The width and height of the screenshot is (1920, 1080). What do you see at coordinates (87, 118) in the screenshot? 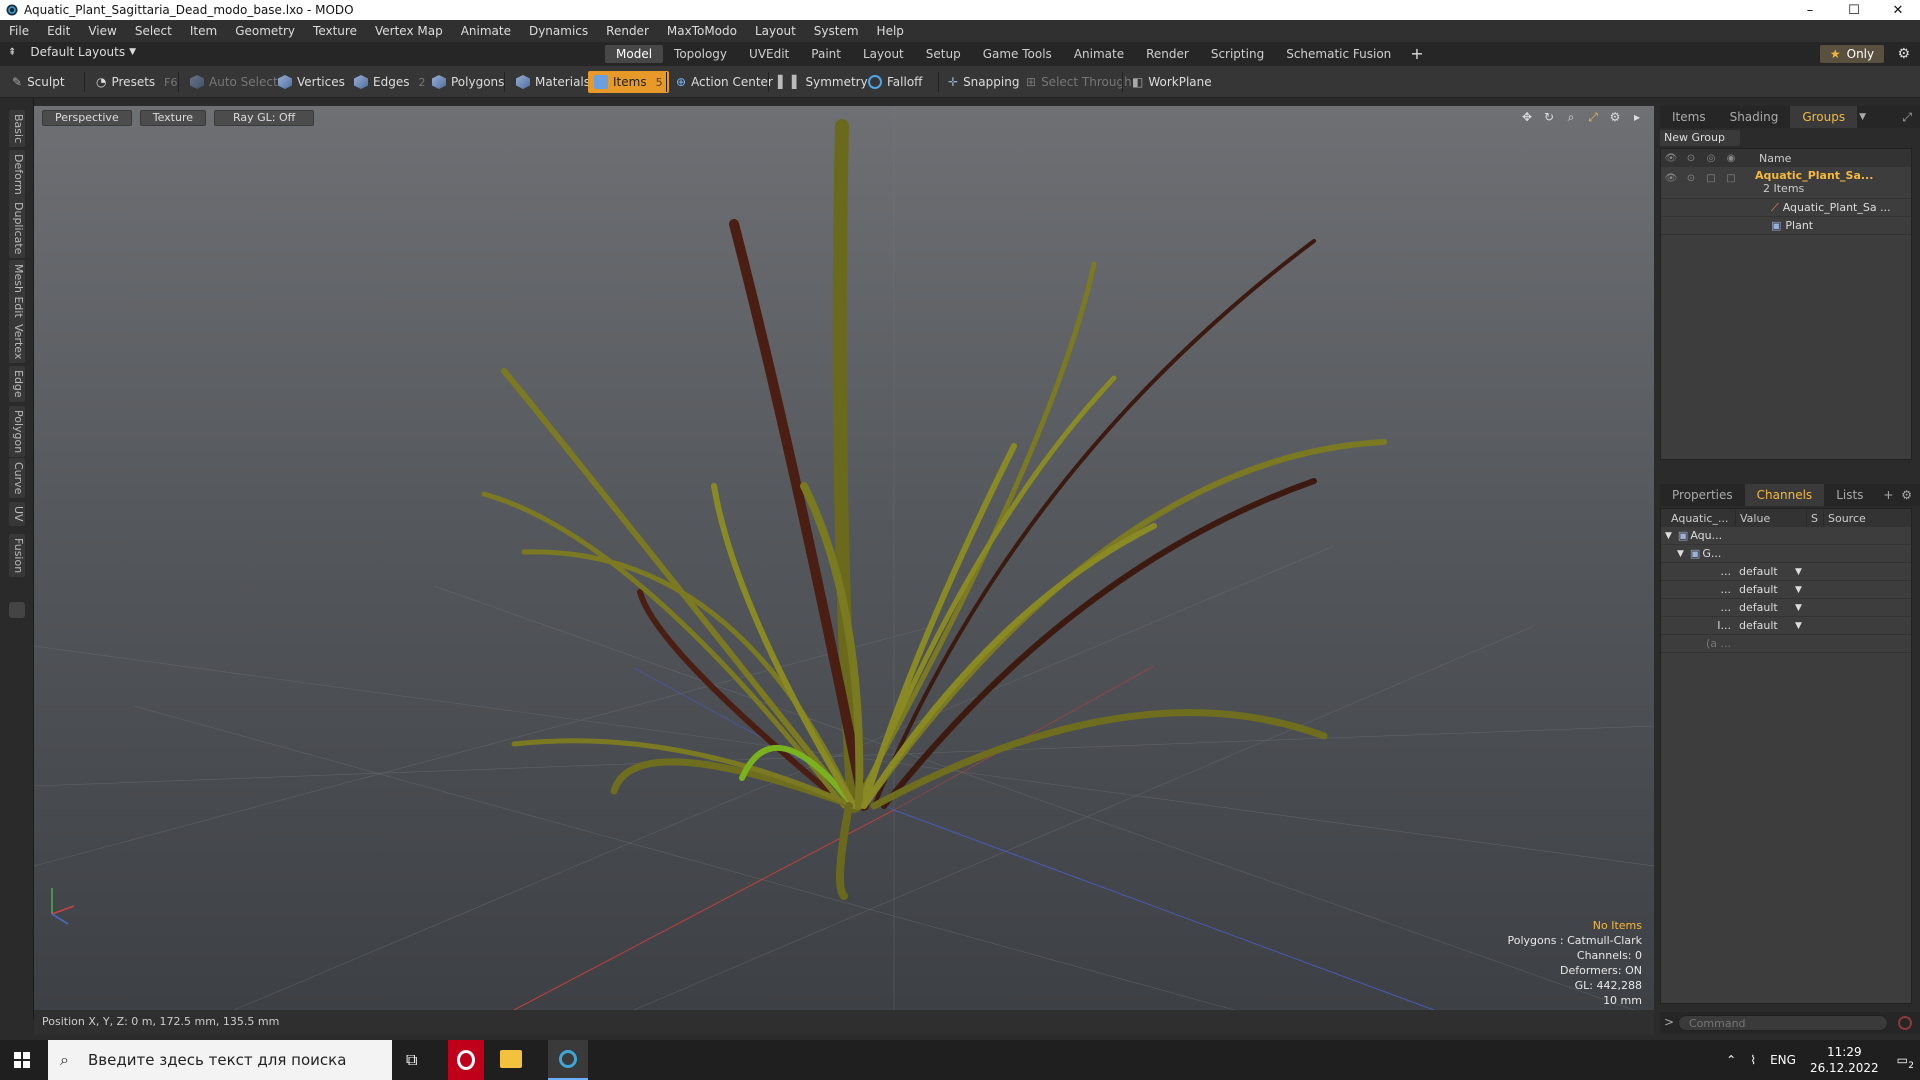
I see `view-perspective-button: Perspective` at bounding box center [87, 118].